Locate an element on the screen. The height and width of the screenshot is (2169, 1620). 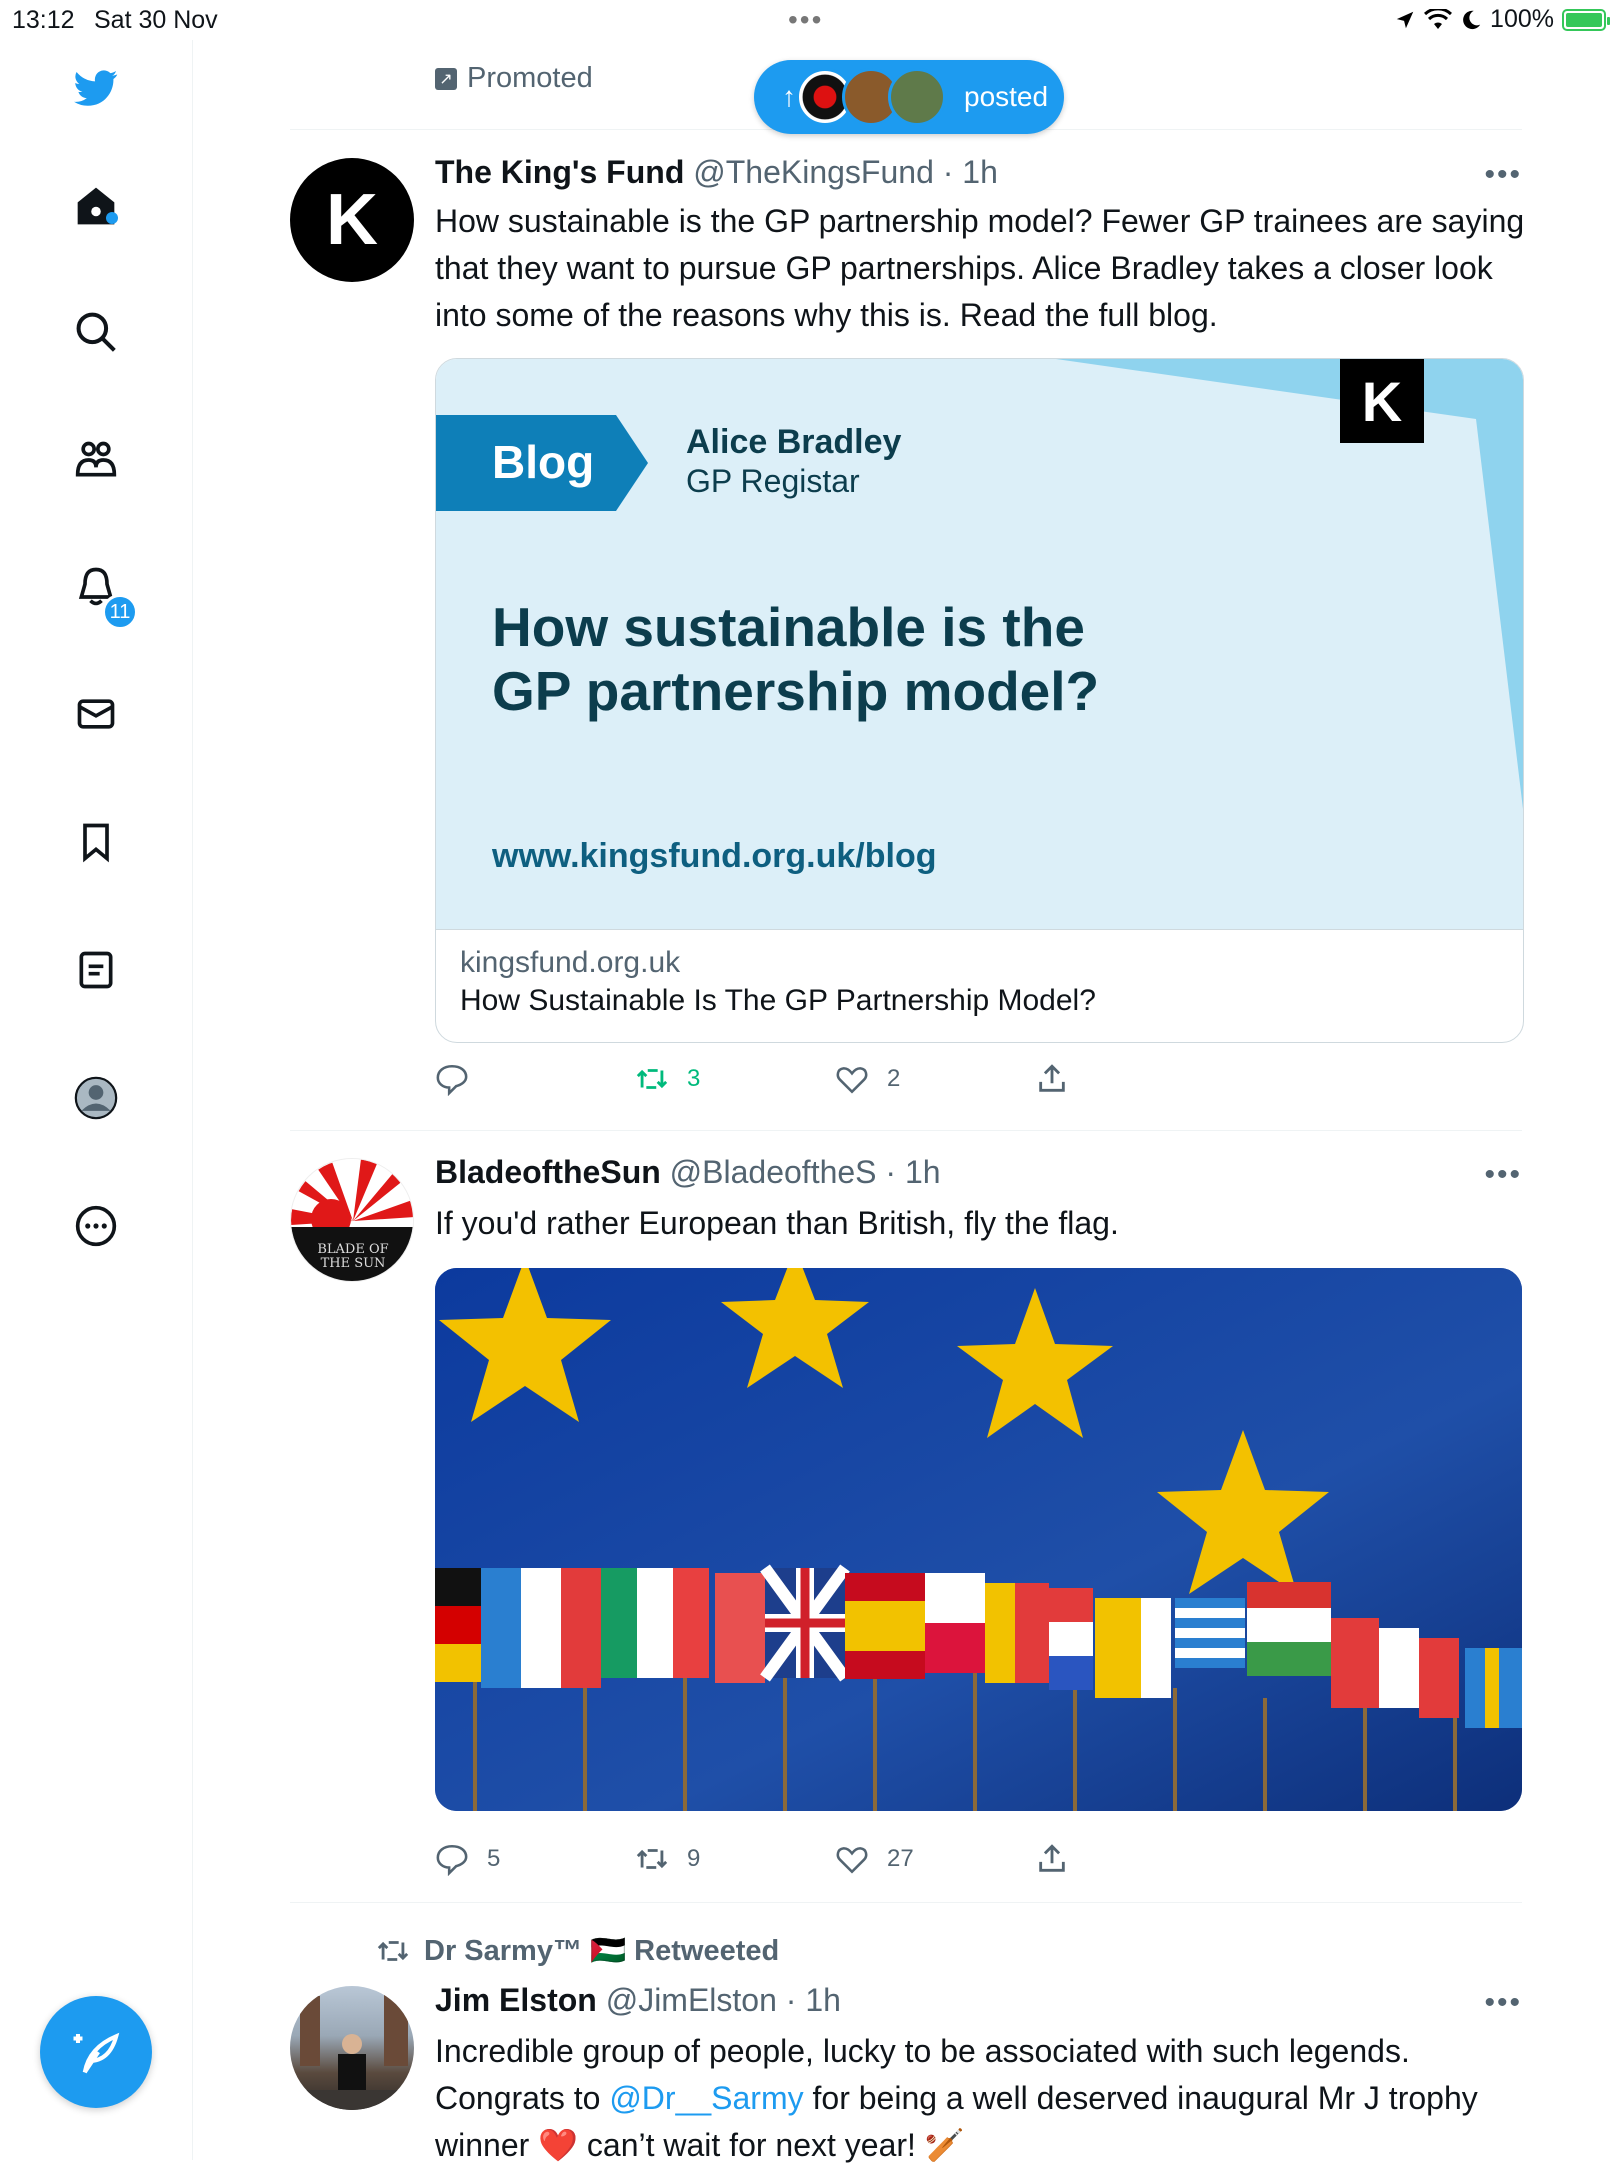
tweet-actions: 3 2 is located at coordinates (785, 1082).